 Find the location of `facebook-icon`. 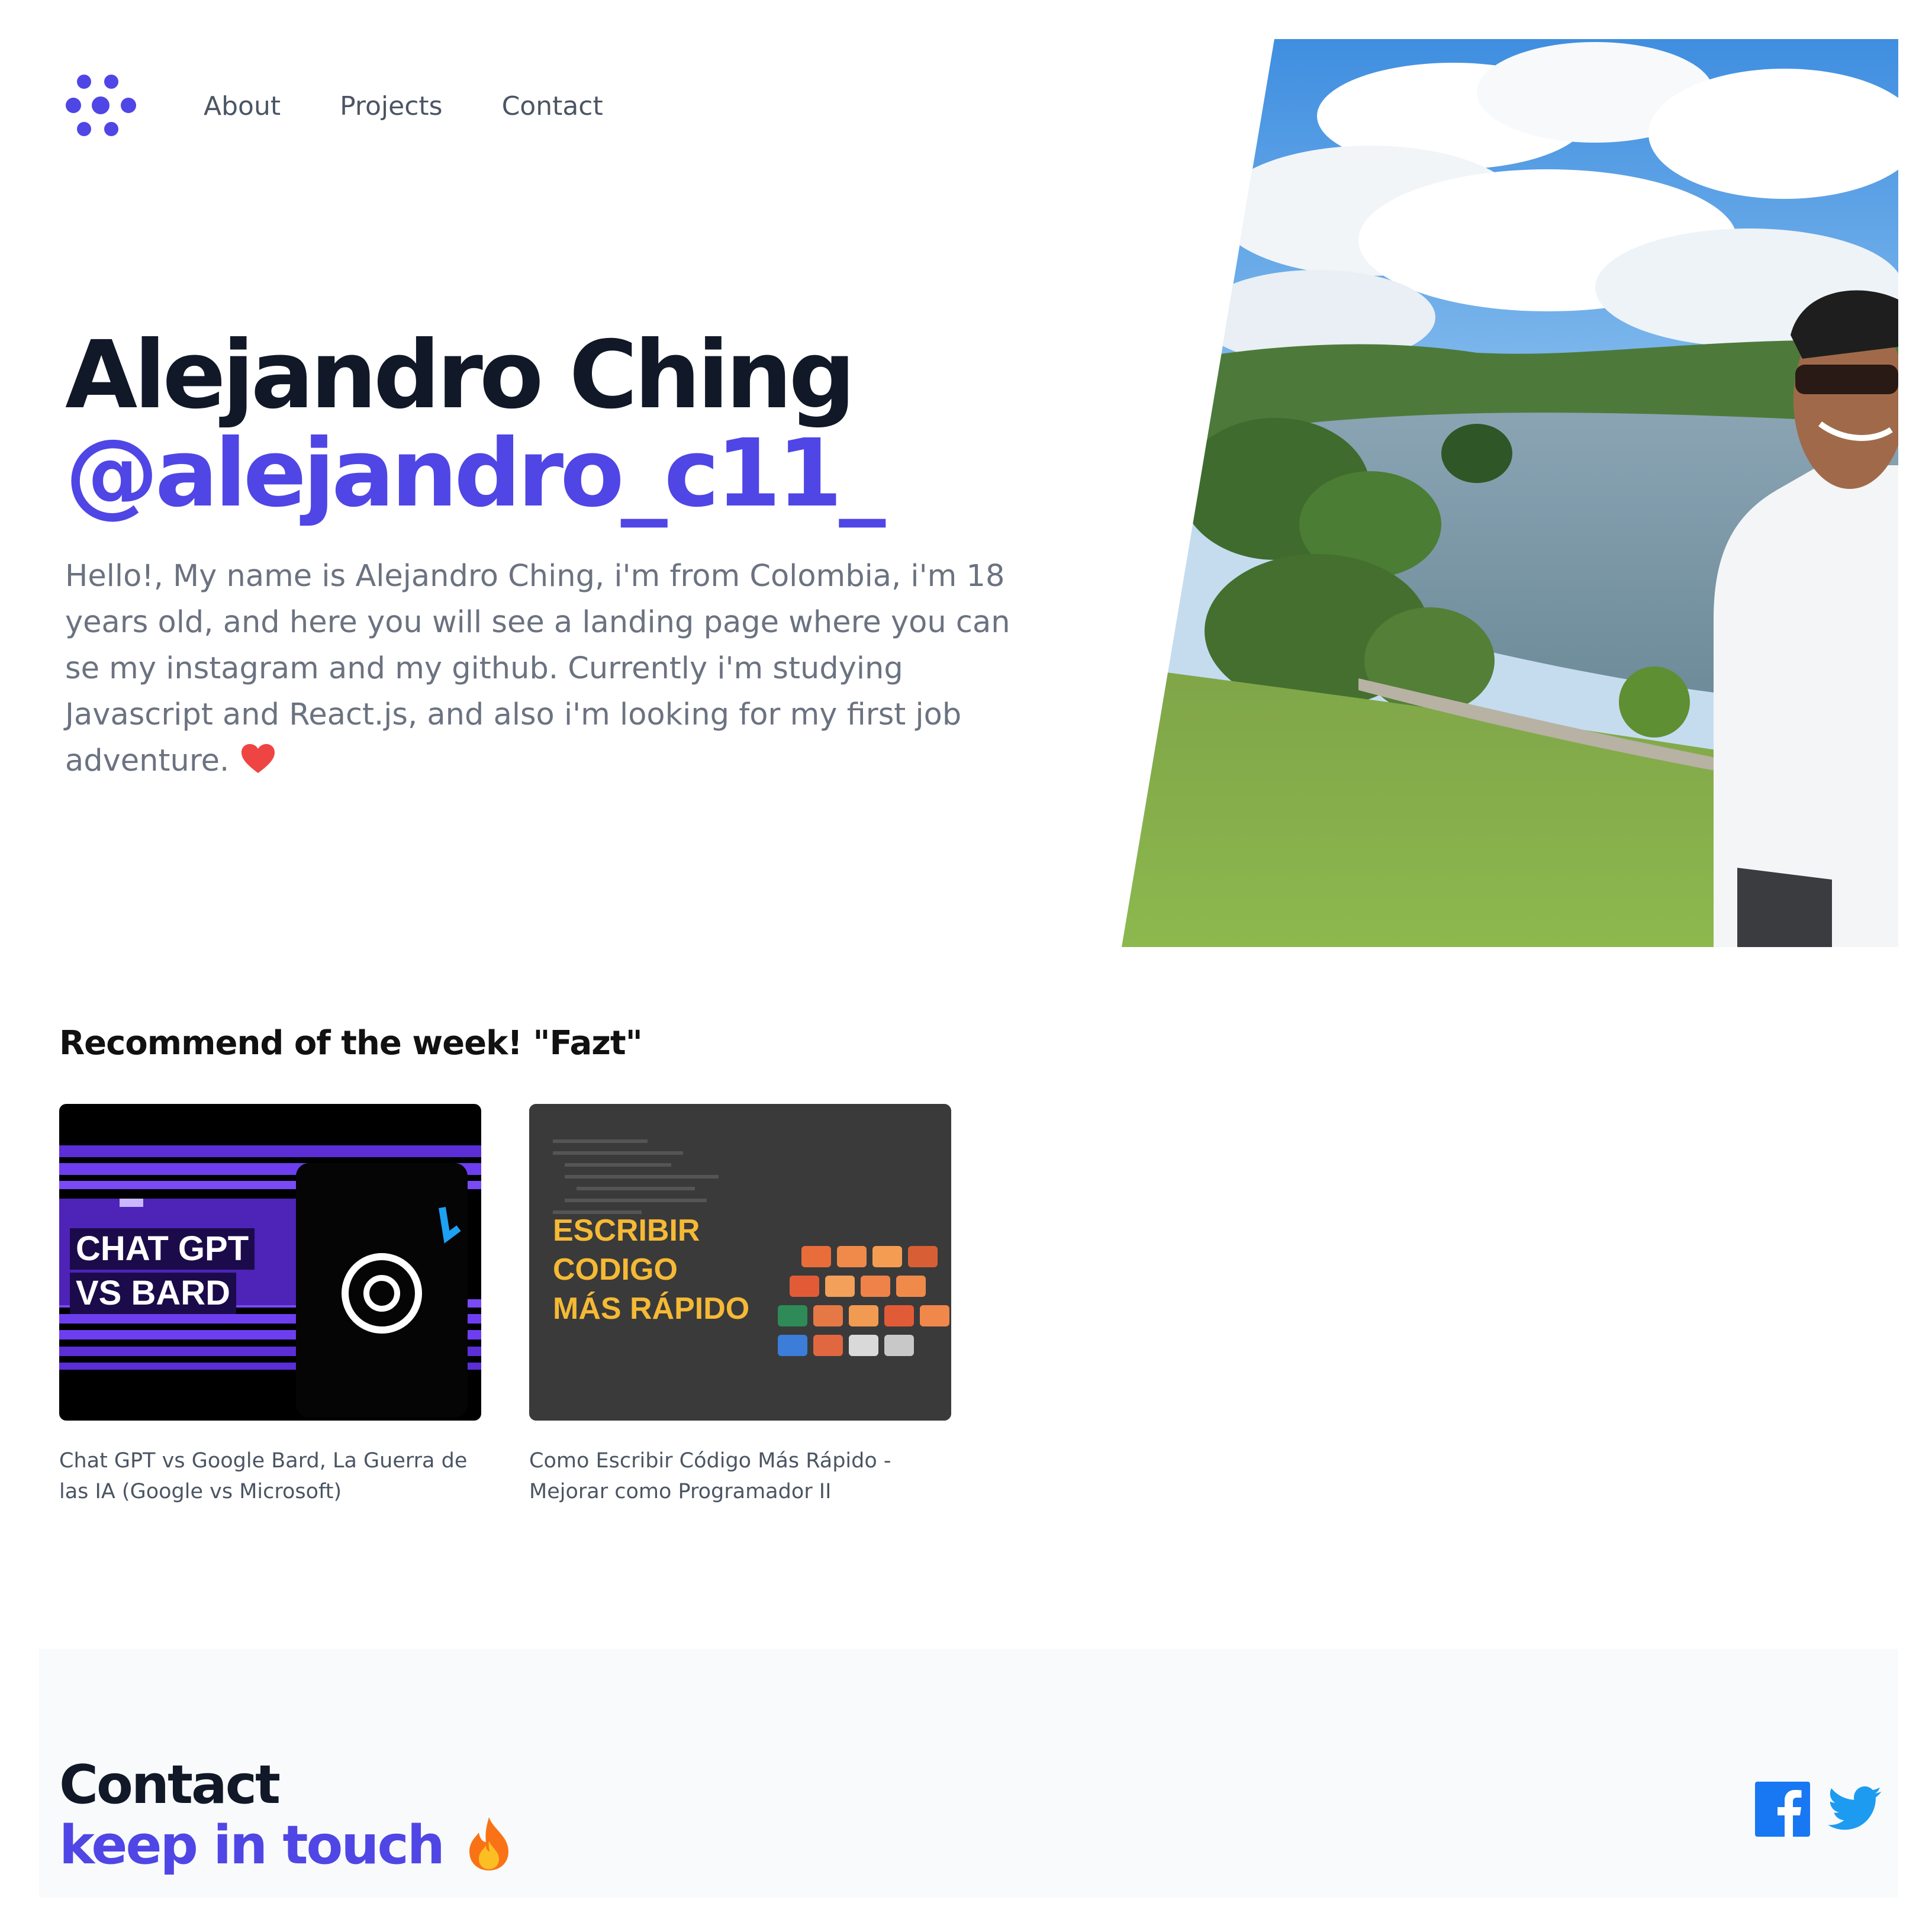

facebook-icon is located at coordinates (1782, 1809).